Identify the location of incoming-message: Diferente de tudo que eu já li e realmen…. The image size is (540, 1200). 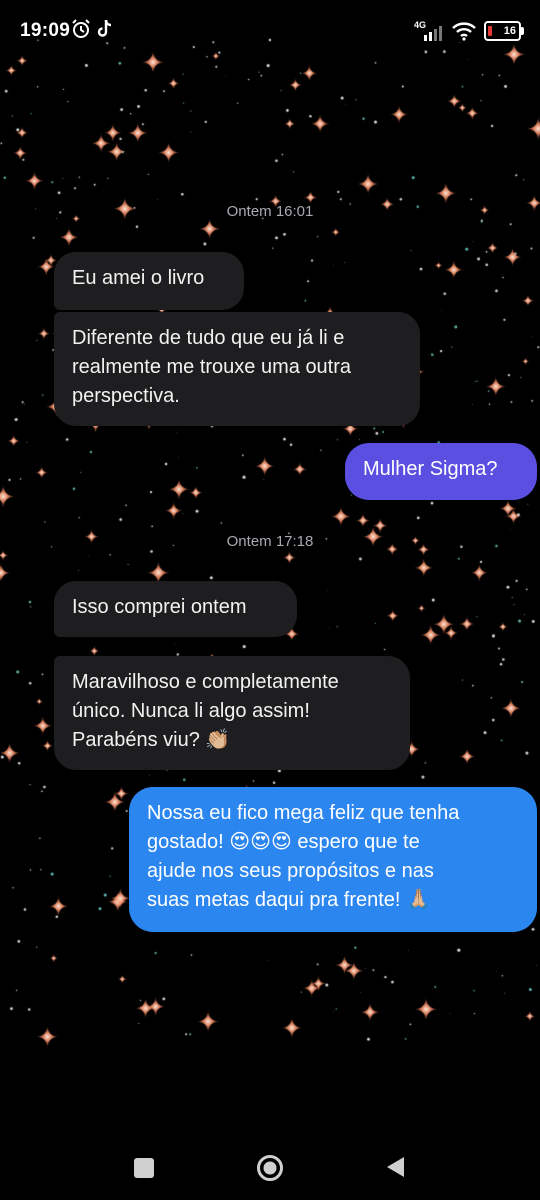
(237, 369).